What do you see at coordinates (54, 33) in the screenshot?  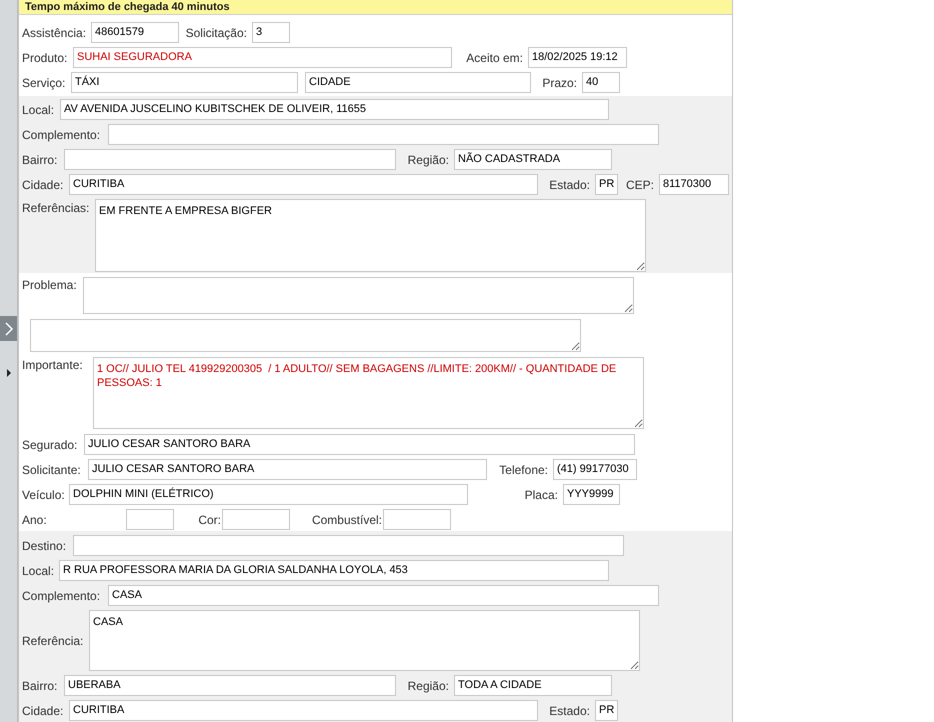 I see `field-label: Assistência:` at bounding box center [54, 33].